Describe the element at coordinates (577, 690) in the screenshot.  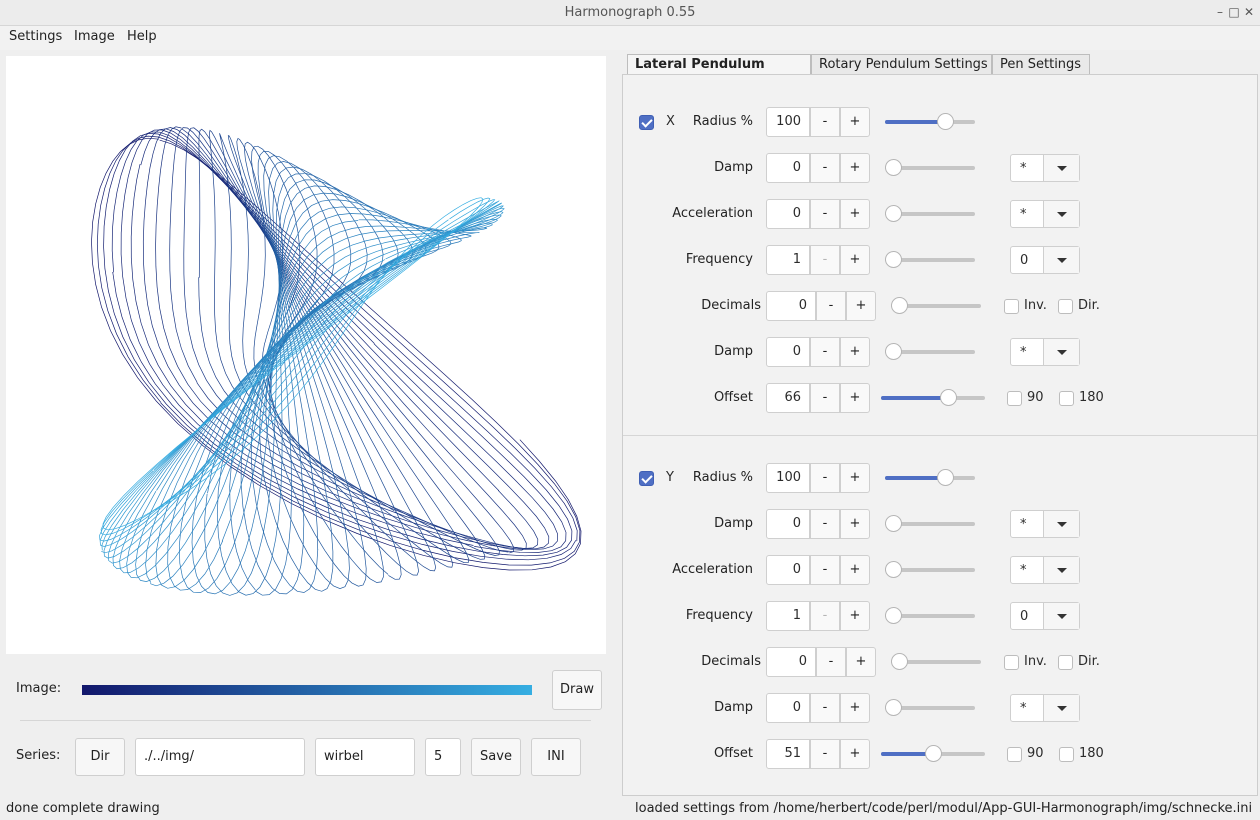
I see `draw-button: Draw` at that location.